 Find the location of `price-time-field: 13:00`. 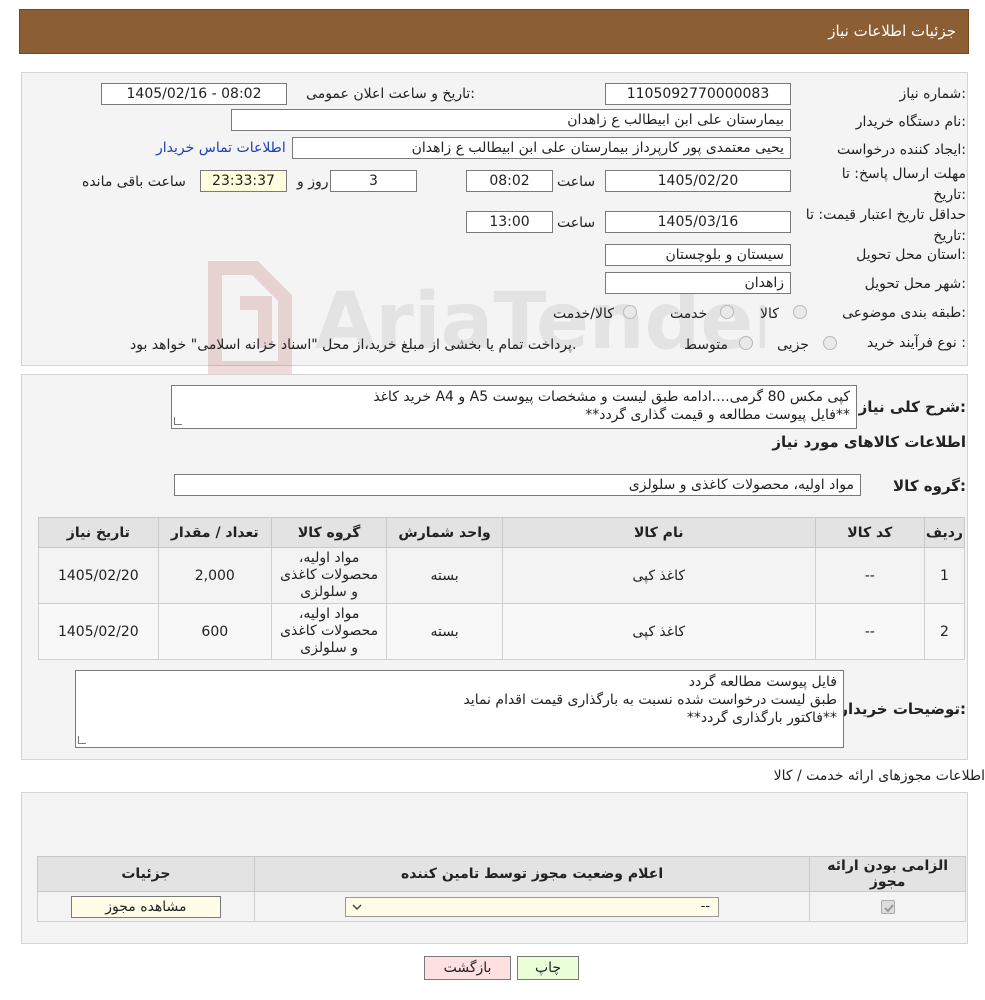

price-time-field: 13:00 is located at coordinates (509, 222).